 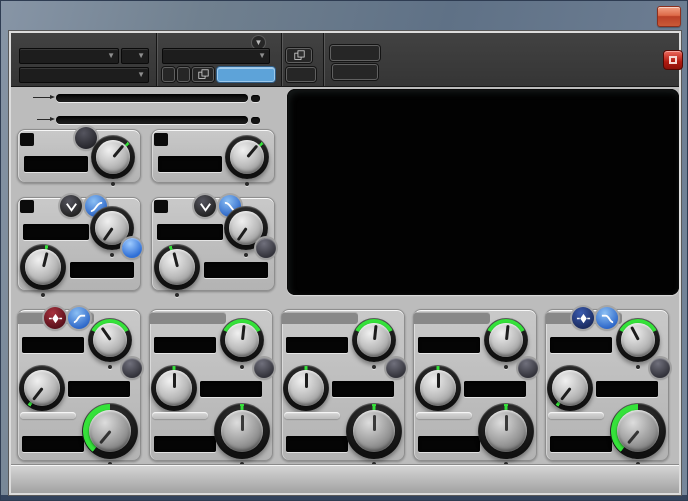 I want to click on preset-selector: ▼, so click(x=216, y=56).